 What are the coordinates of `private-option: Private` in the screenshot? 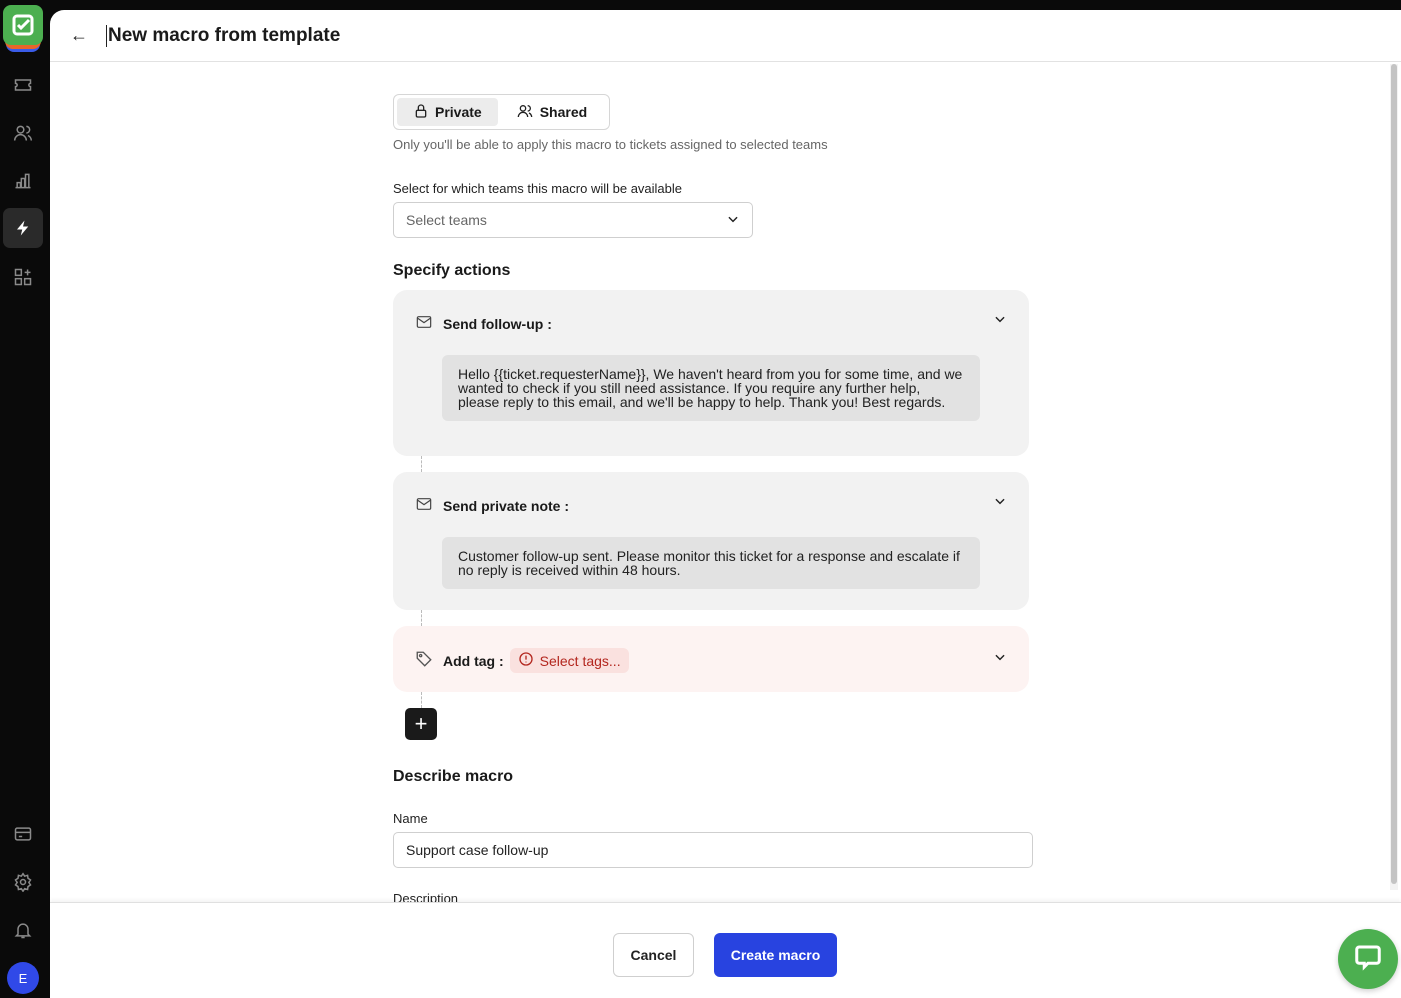 It's located at (447, 112).